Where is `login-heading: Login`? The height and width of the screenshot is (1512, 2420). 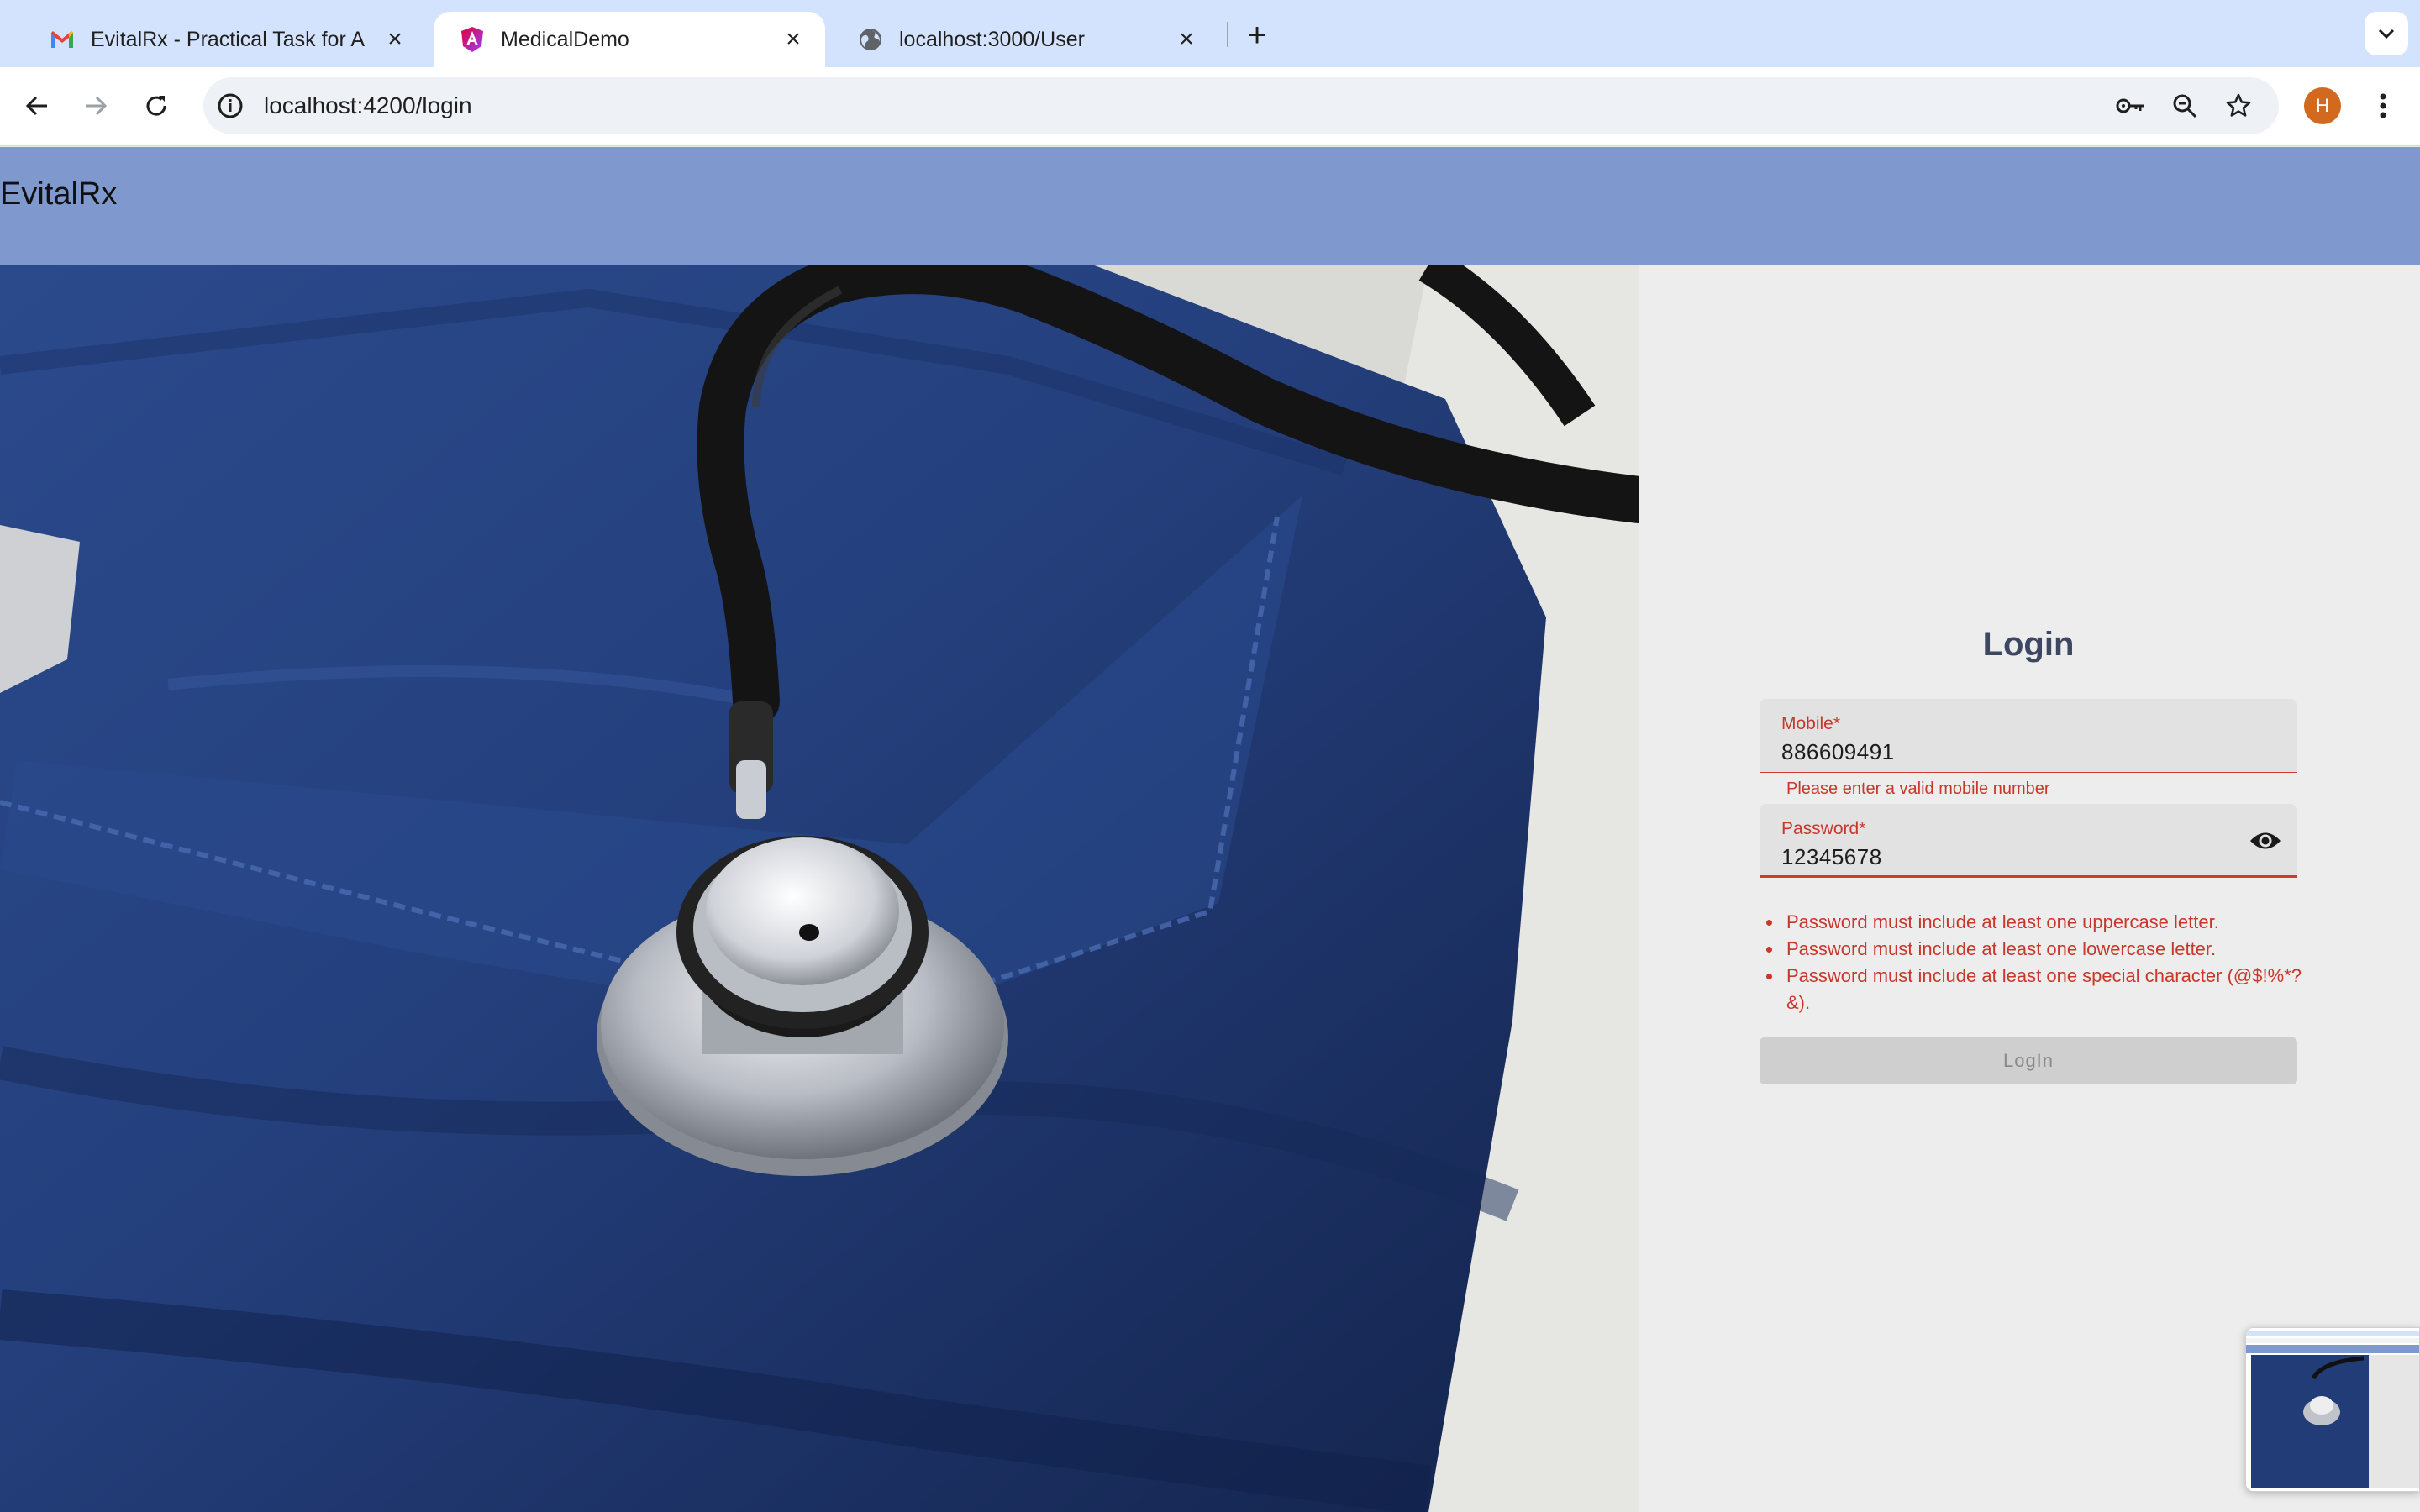 login-heading: Login is located at coordinates (2029, 644).